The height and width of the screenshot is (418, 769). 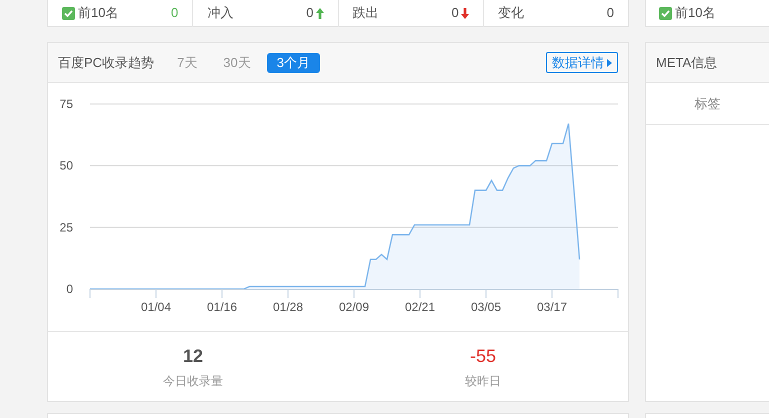 I want to click on data-details-button: 数据详情, so click(x=582, y=62).